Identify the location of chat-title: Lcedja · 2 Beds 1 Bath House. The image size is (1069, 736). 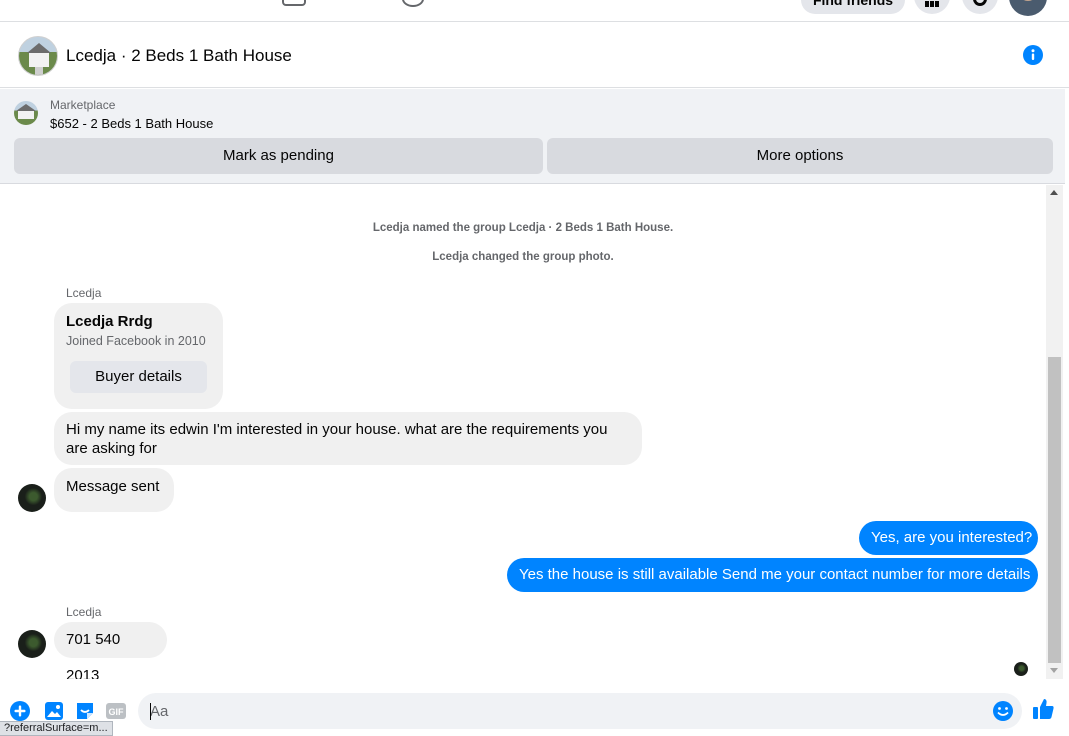
(179, 56).